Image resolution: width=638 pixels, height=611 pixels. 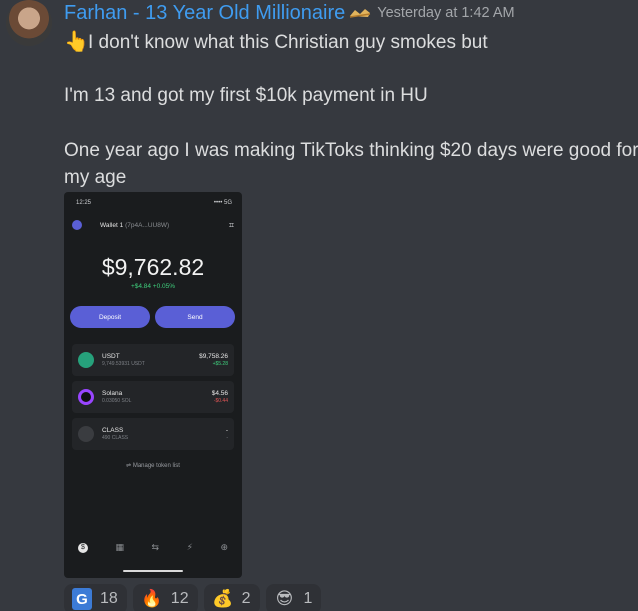 I want to click on token-name: USDT, so click(x=111, y=357).